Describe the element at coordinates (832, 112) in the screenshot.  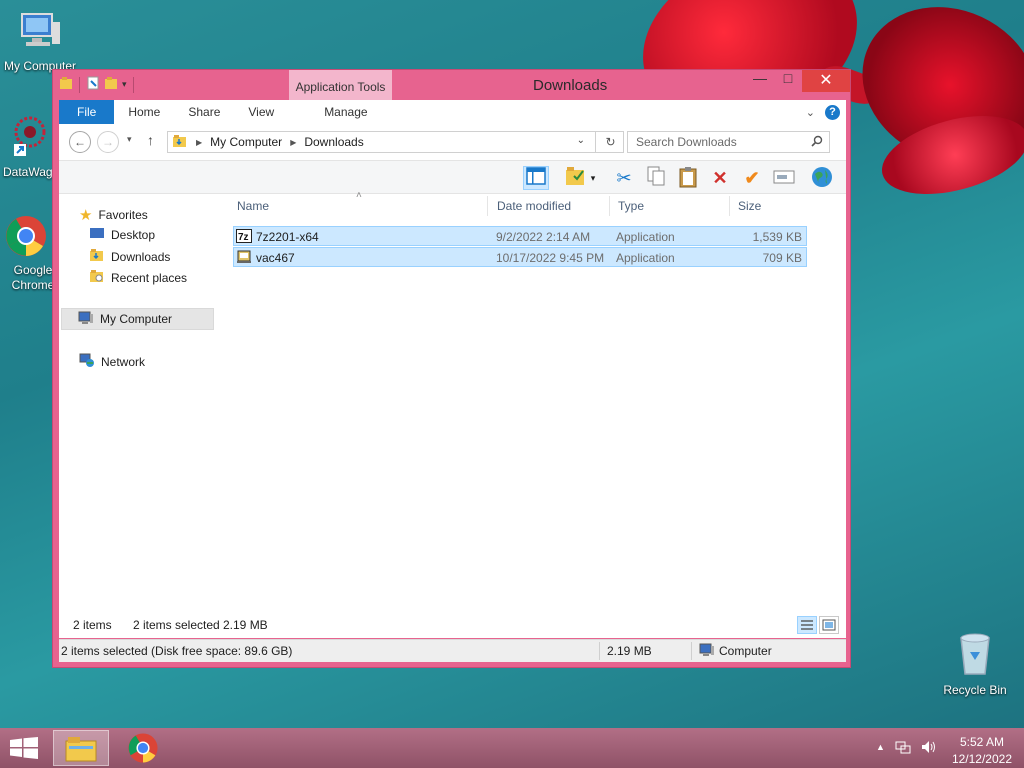
I see `help-icon: ?` at that location.